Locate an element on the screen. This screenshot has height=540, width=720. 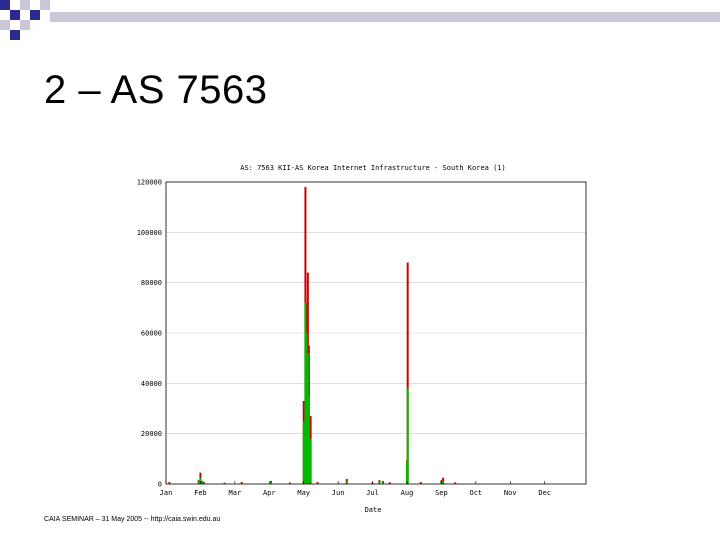
x-tick-label: Aug is located at coordinates (407, 493).